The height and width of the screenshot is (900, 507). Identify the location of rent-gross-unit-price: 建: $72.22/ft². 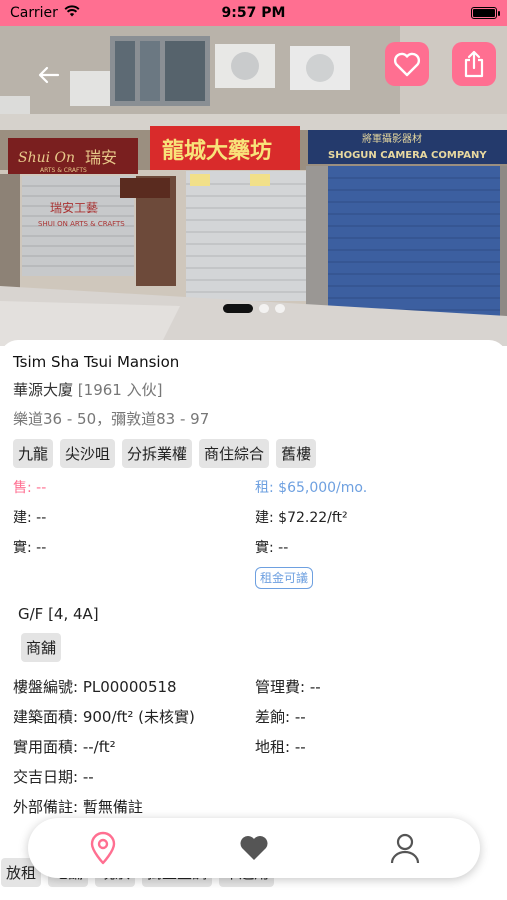
(301, 518).